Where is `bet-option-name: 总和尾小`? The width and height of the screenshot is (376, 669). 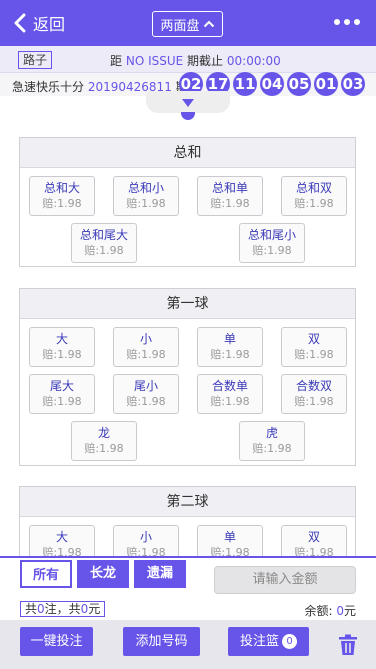
bet-option-name: 总和尾小 is located at coordinates (271, 235).